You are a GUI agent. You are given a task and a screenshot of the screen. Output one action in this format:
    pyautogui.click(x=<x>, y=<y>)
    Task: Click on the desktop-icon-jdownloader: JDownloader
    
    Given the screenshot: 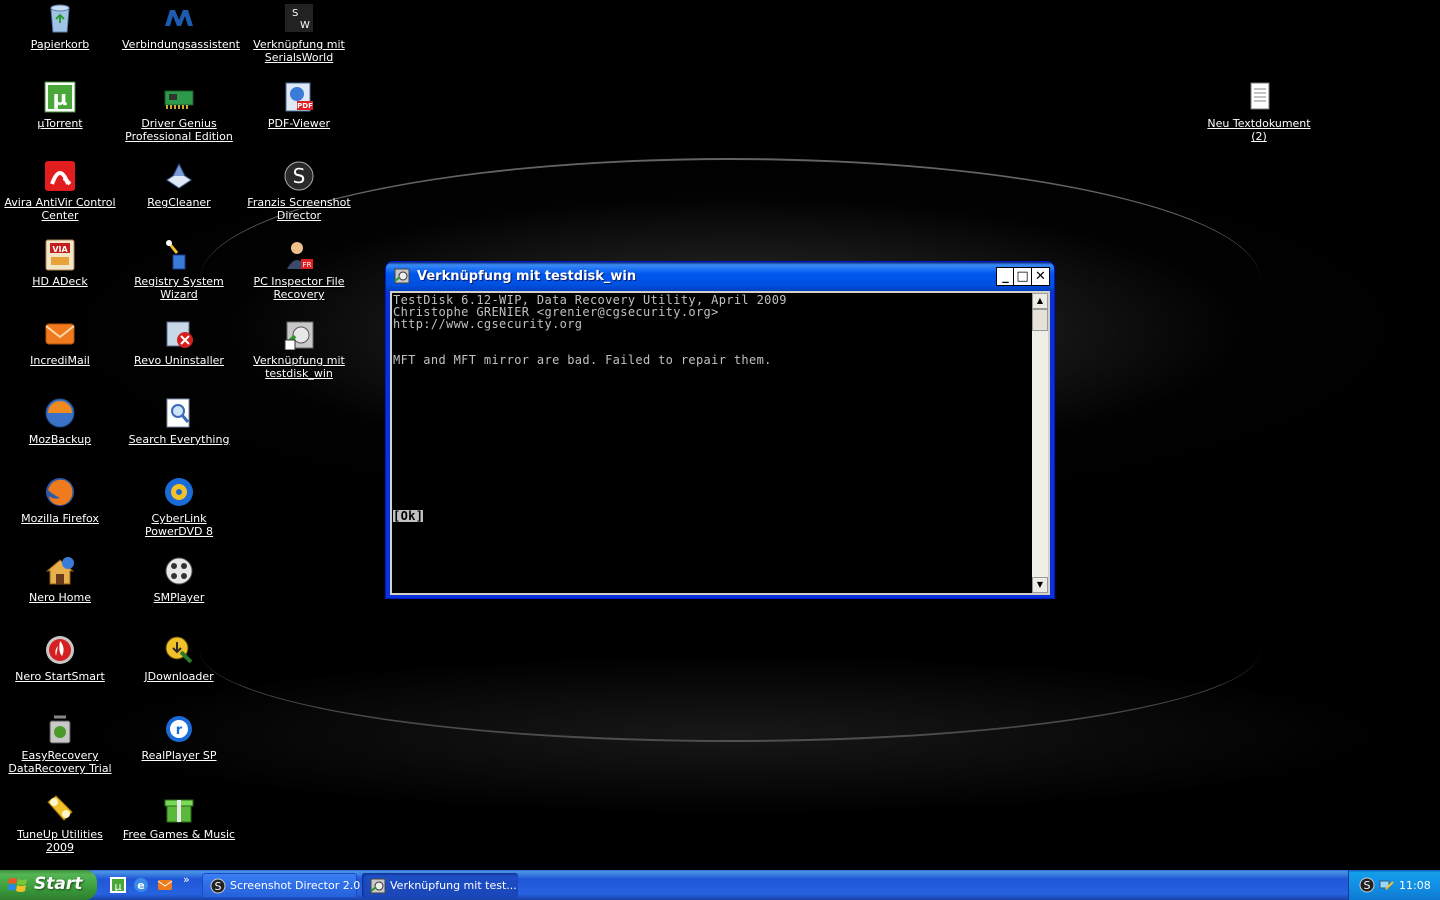 What is the action you would take?
    pyautogui.click(x=179, y=658)
    